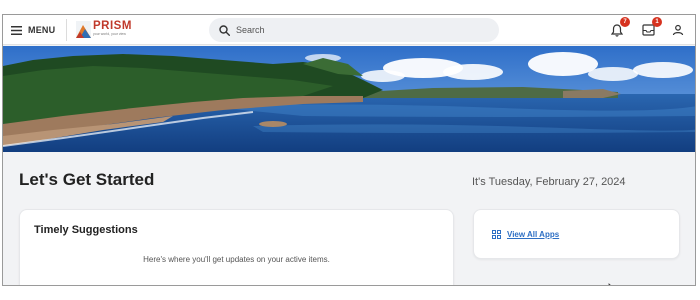 This screenshot has height=300, width=700. I want to click on notifications-badge: 7, so click(625, 22).